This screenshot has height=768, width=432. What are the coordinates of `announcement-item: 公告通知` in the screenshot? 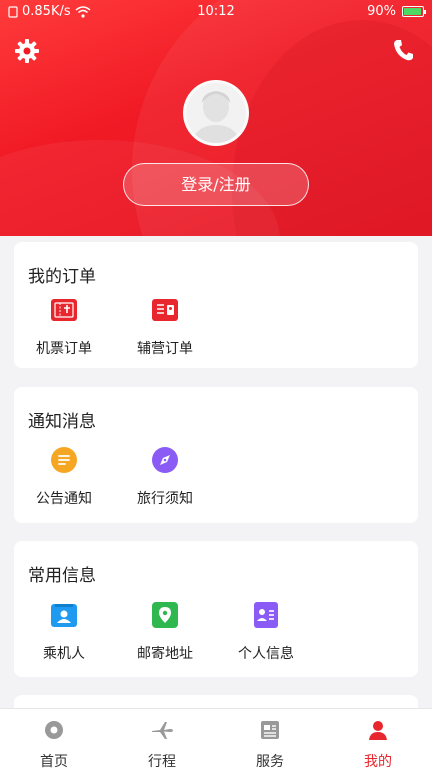 It's located at (64, 477).